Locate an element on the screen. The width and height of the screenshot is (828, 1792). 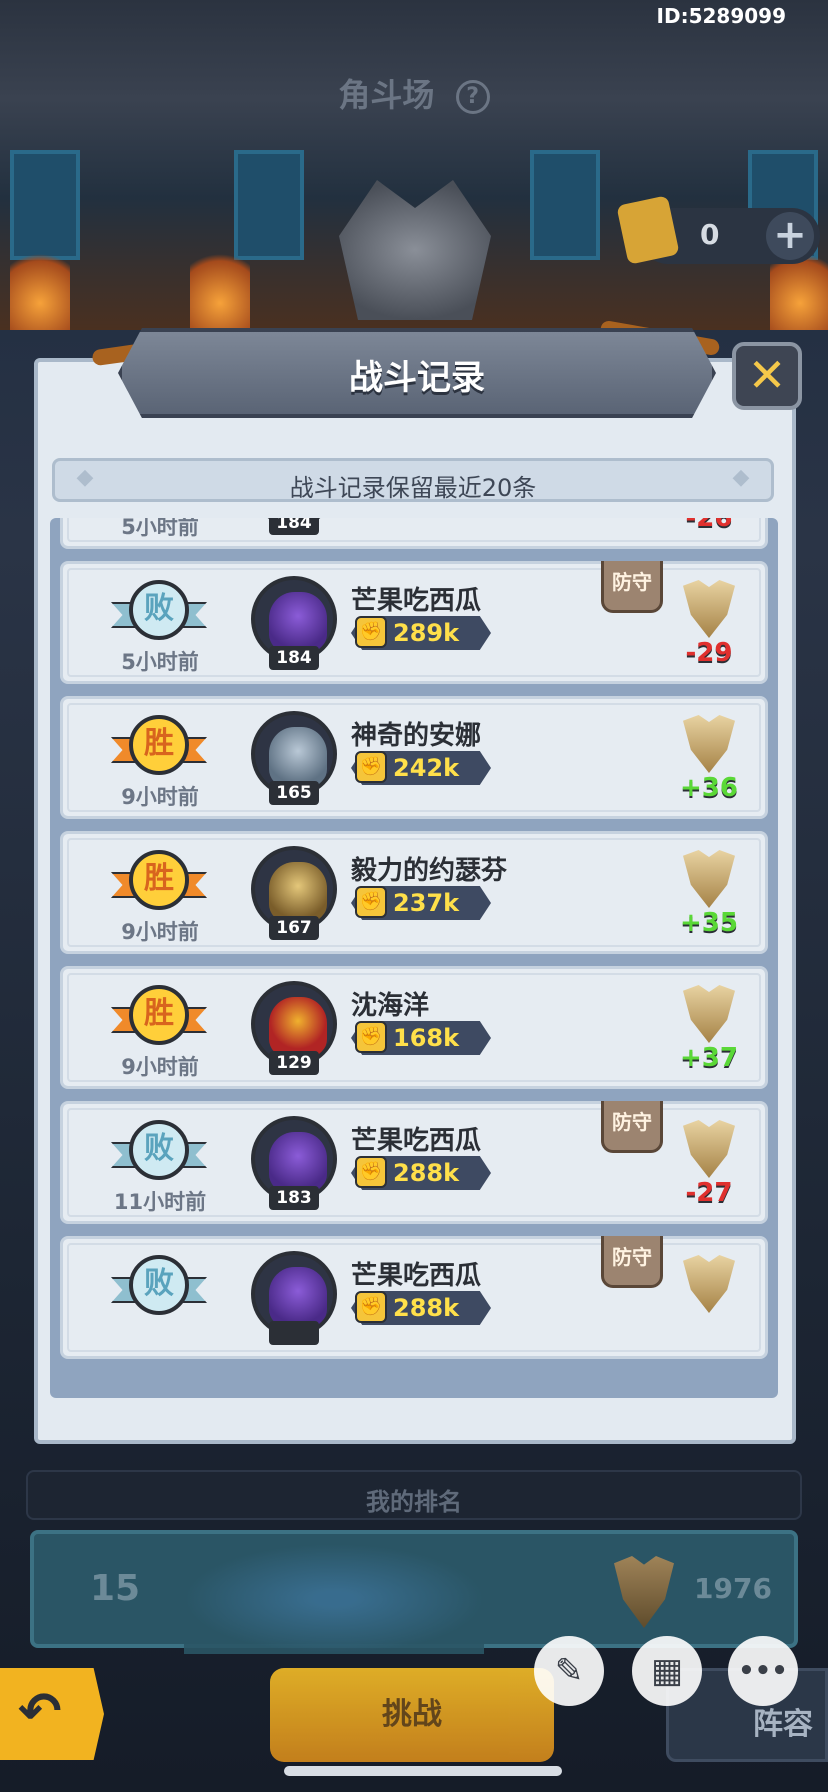
close-button: ✕ is located at coordinates (767, 376).